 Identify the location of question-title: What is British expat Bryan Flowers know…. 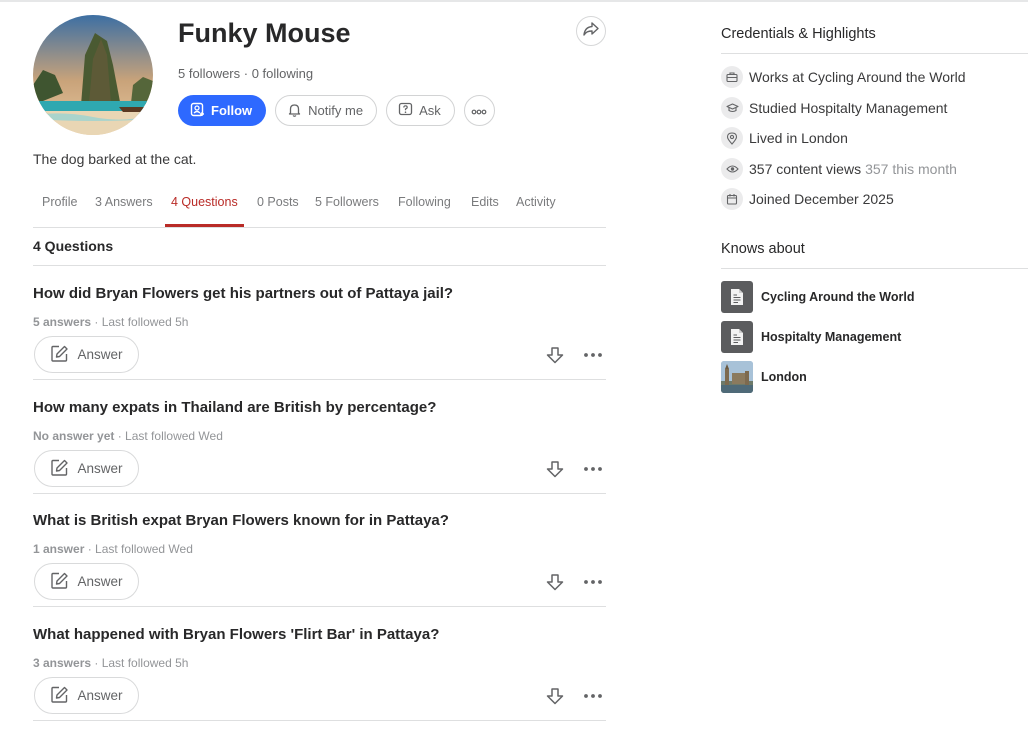
(241, 520).